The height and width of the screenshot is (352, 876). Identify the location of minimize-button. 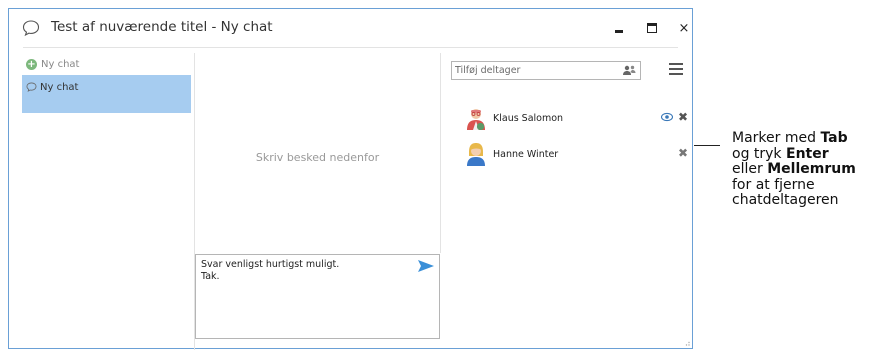
(619, 28).